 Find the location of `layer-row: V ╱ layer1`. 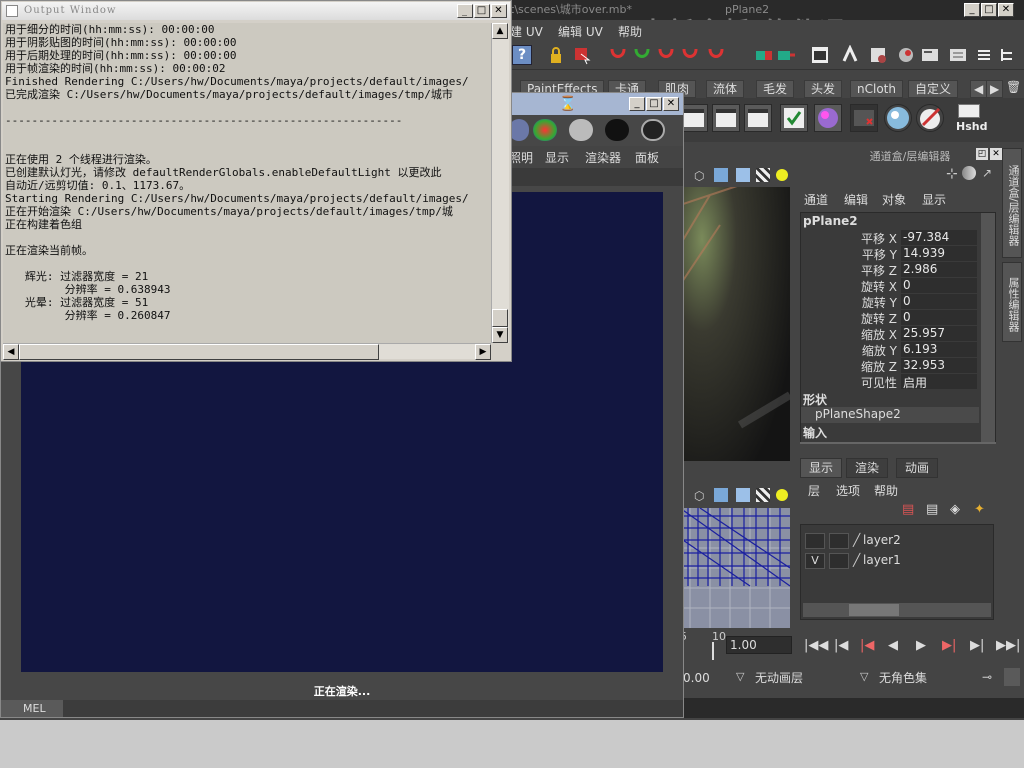

layer-row: V ╱ layer1 is located at coordinates (897, 561).